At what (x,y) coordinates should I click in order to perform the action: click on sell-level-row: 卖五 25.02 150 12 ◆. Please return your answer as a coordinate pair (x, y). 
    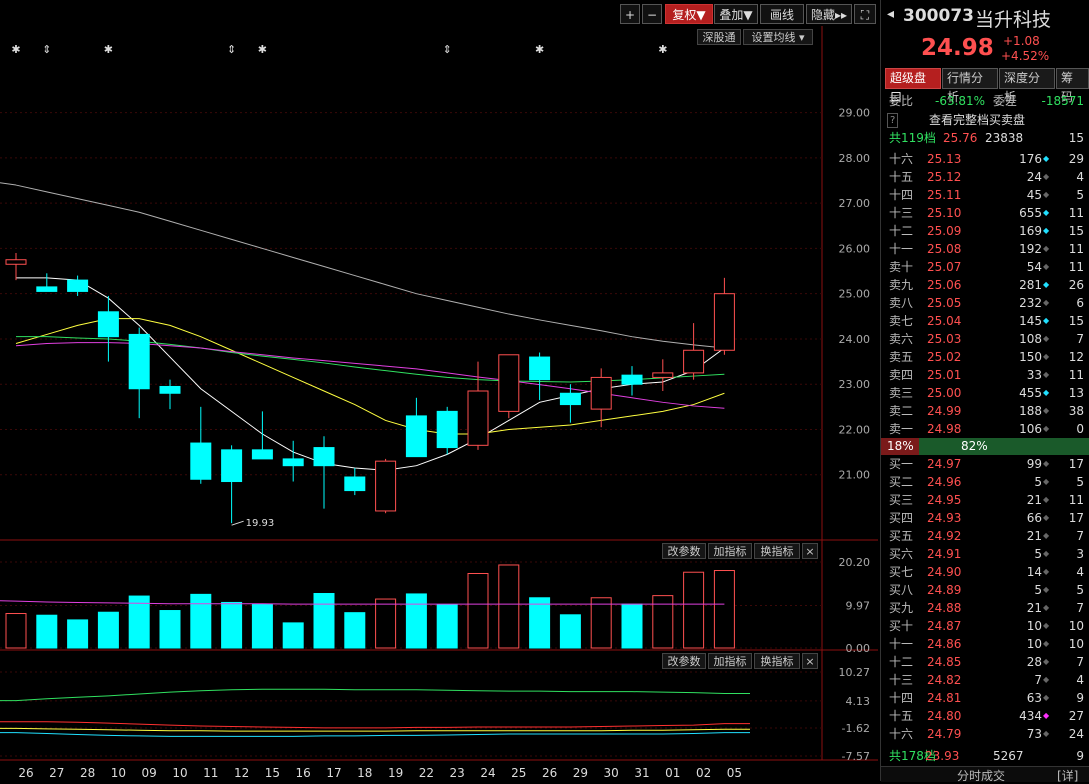
    Looking at the image, I should click on (985, 357).